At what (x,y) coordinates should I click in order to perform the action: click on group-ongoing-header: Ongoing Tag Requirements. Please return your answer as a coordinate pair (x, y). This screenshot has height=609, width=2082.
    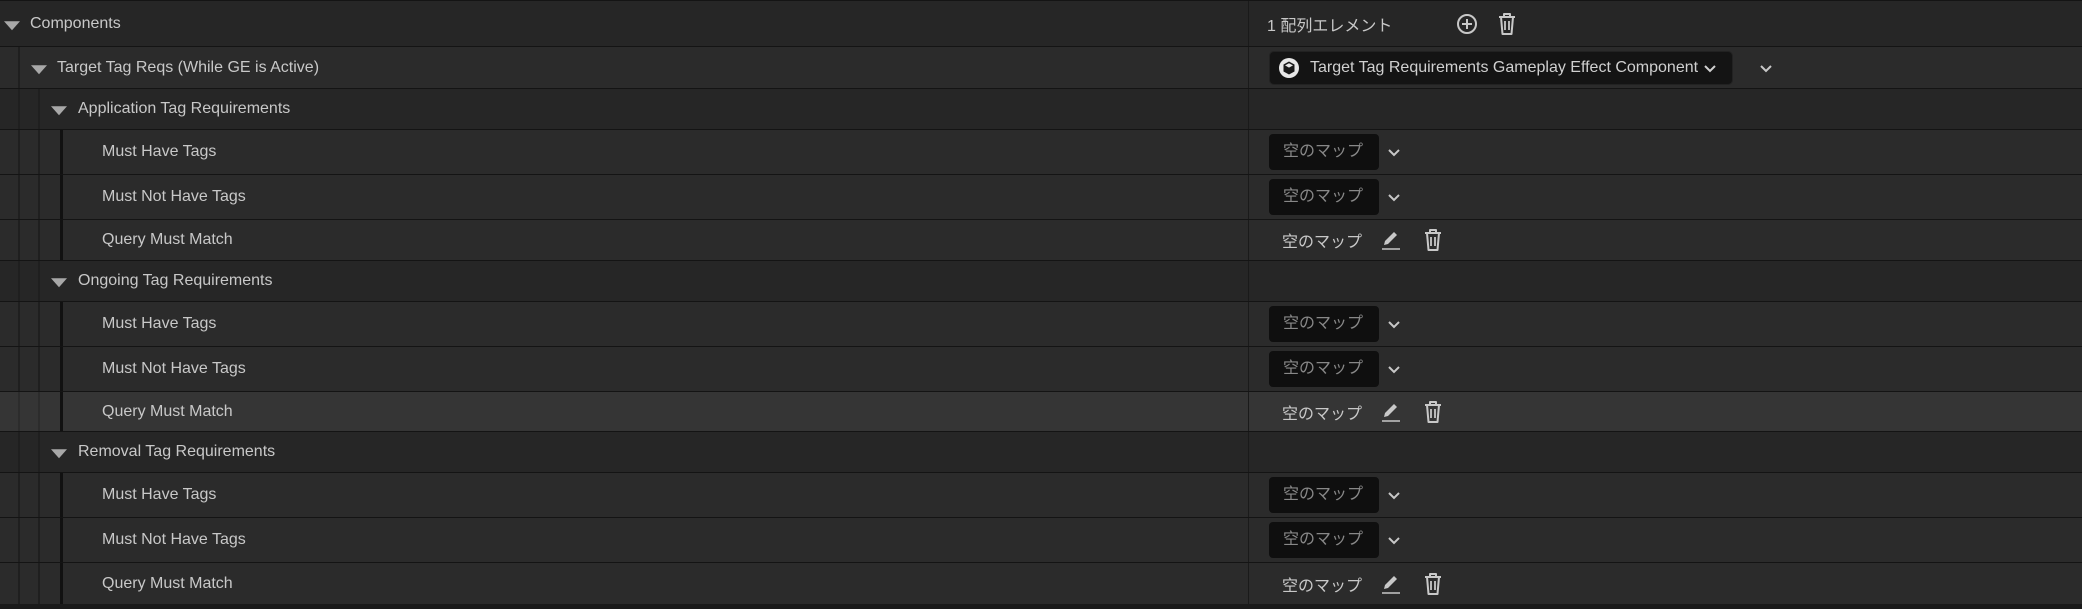
    Looking at the image, I should click on (1041, 280).